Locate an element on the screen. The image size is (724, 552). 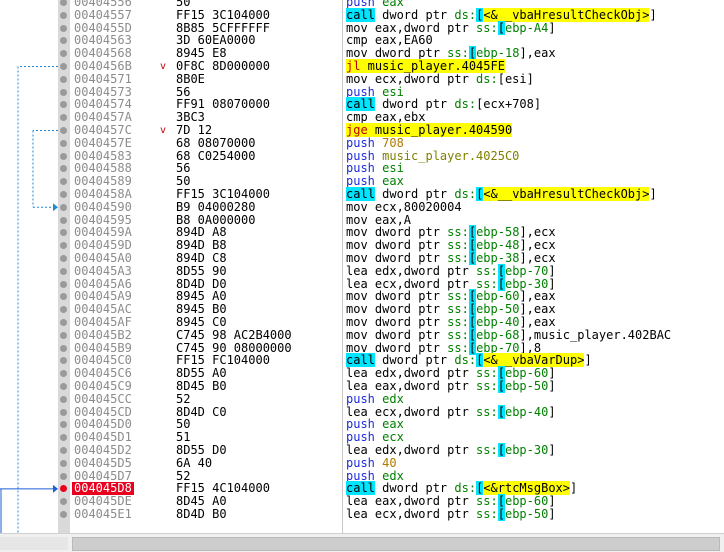
address-cell: 004045CC is located at coordinates (103, 398).